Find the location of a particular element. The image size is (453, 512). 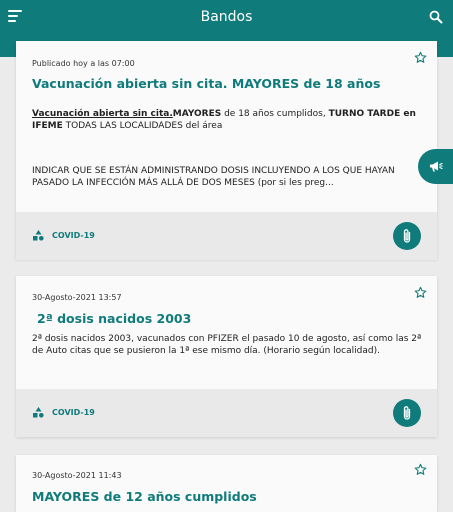

megaphone-icon is located at coordinates (436, 166).